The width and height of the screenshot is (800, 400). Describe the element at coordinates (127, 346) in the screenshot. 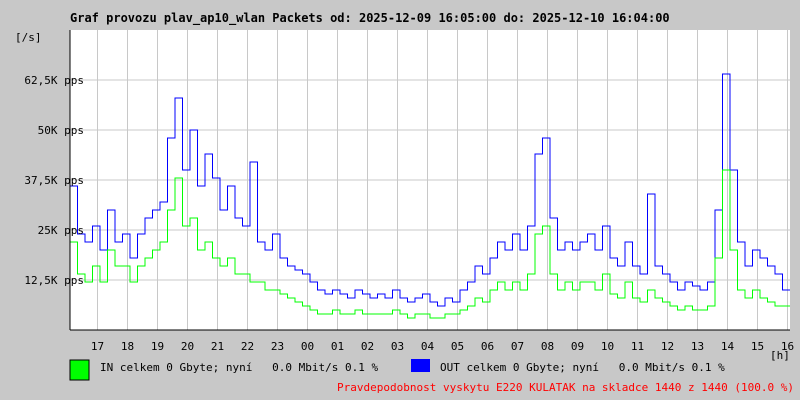

I see `x-tick-label: 18` at that location.